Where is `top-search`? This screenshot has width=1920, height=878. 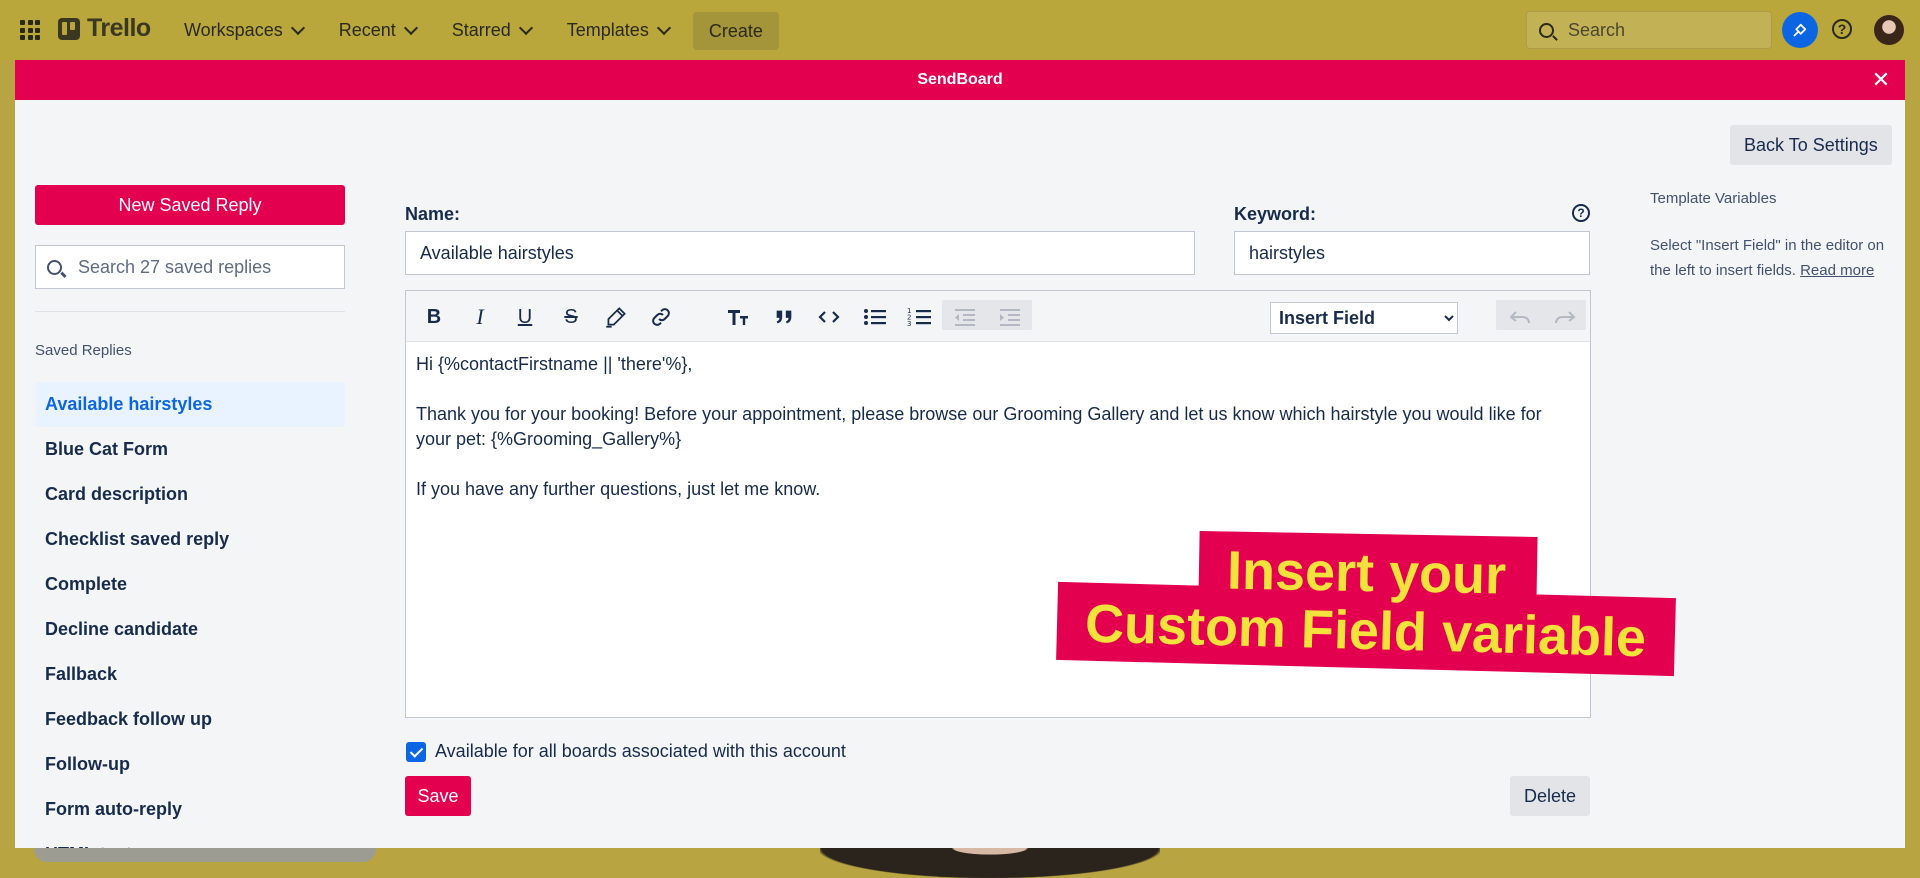
top-search is located at coordinates (1649, 30).